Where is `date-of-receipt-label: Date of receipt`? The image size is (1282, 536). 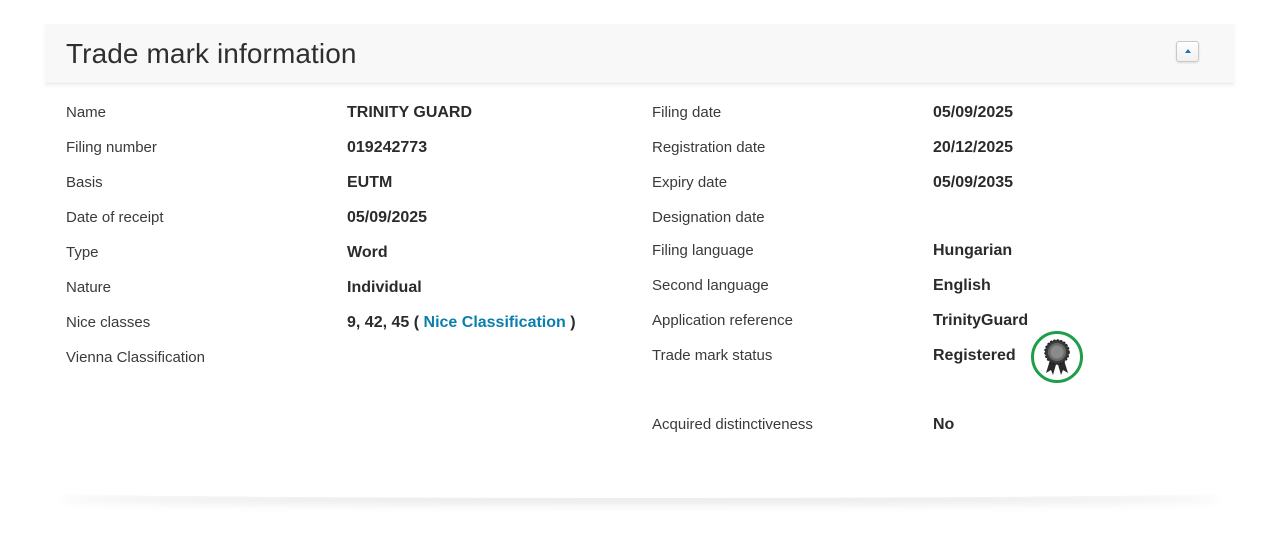
date-of-receipt-label: Date of receipt is located at coordinates (115, 217).